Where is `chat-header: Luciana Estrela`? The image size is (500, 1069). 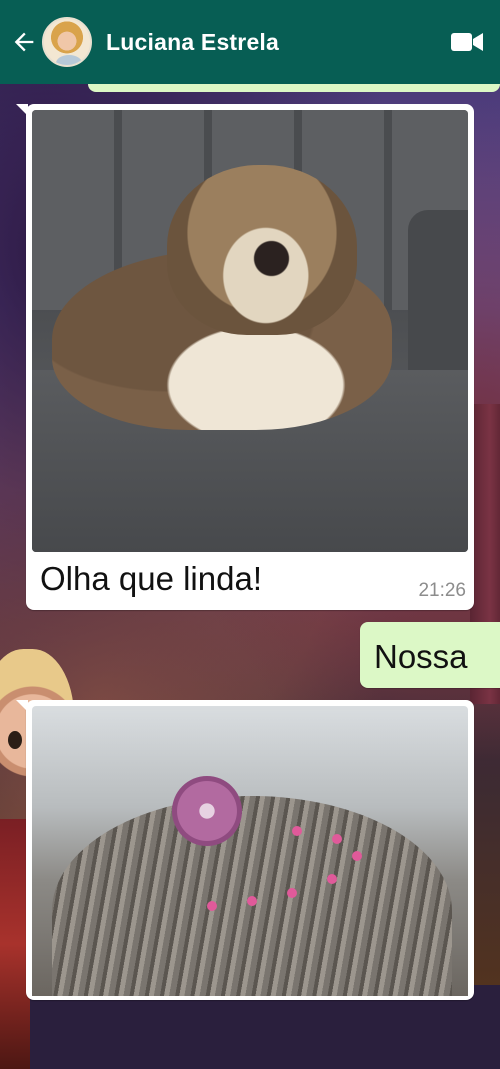
chat-header: Luciana Estrela is located at coordinates (250, 42).